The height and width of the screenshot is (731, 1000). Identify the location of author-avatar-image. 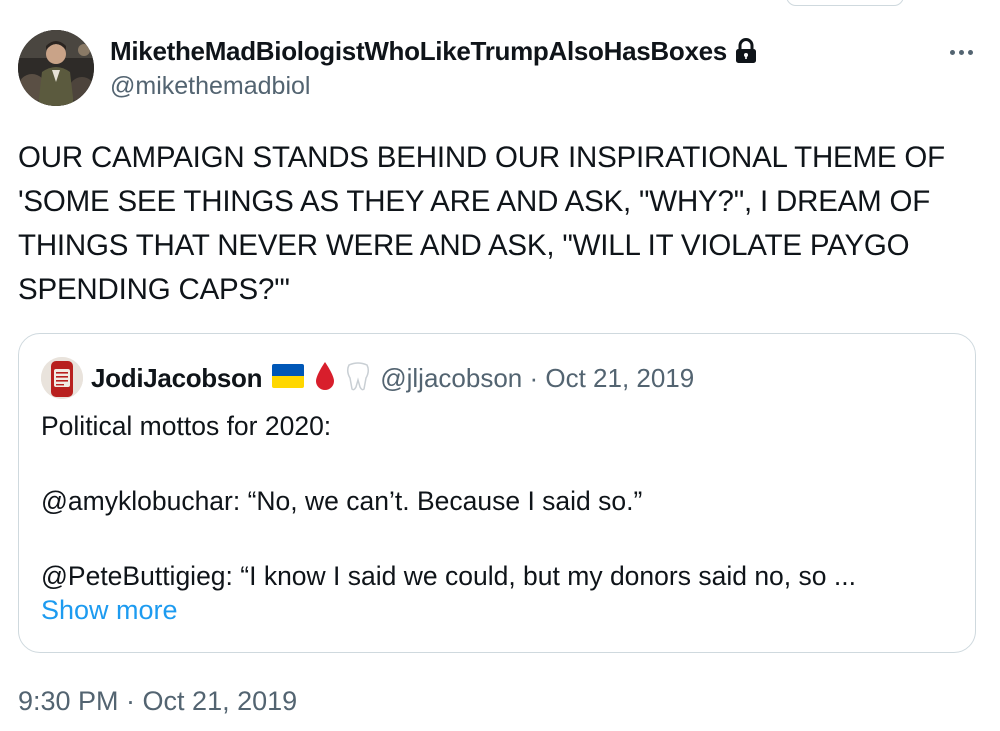
(56, 68).